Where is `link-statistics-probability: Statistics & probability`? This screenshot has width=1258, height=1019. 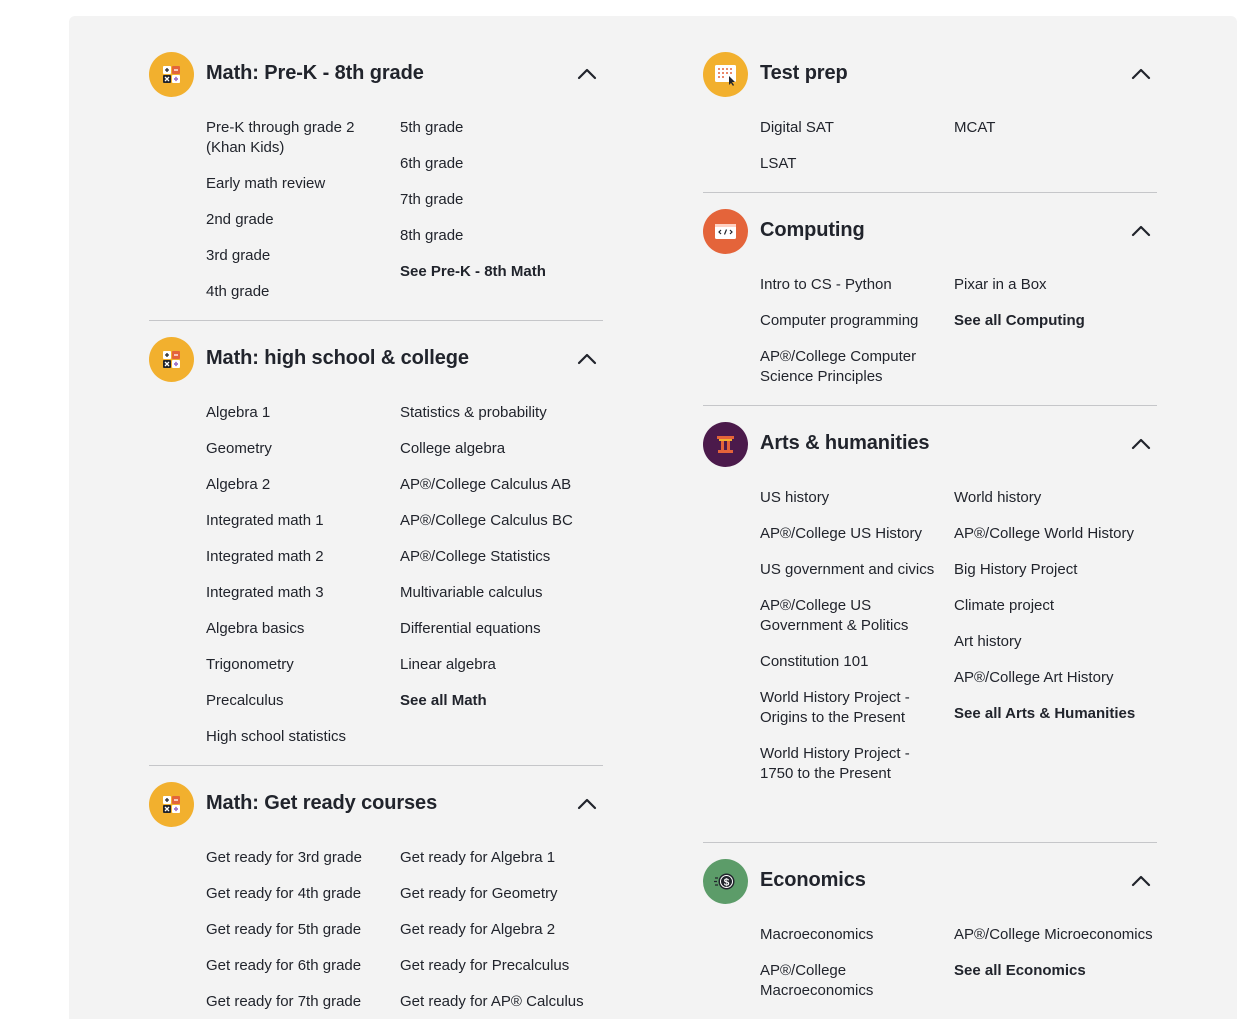 link-statistics-probability: Statistics & probability is located at coordinates (505, 413).